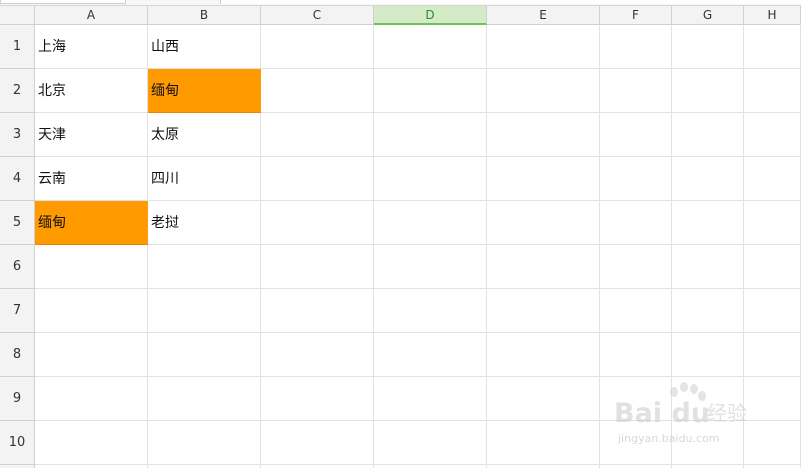  I want to click on column-header-h: H, so click(772, 15).